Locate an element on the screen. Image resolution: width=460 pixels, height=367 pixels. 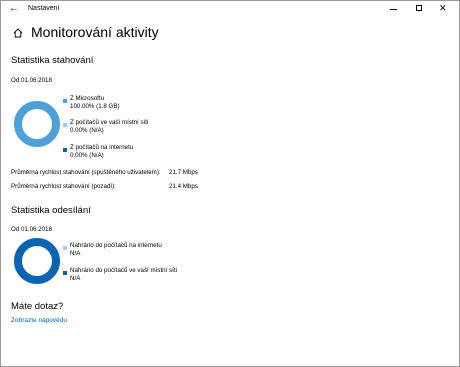
avg-bg-speed-label: Průměrná rychlost stahování (pozadí): is located at coordinates (63, 186).